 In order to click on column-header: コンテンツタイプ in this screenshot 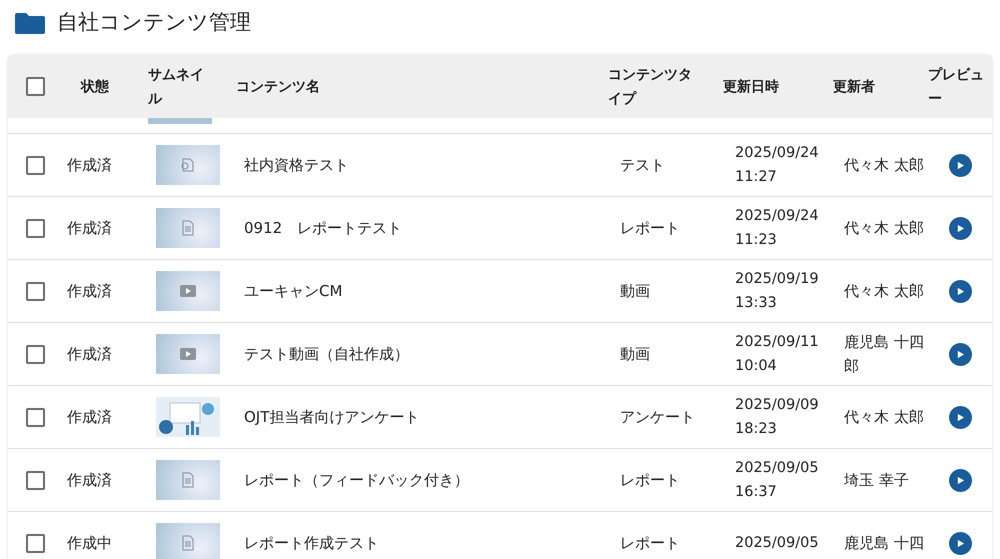, I will do `click(650, 87)`.